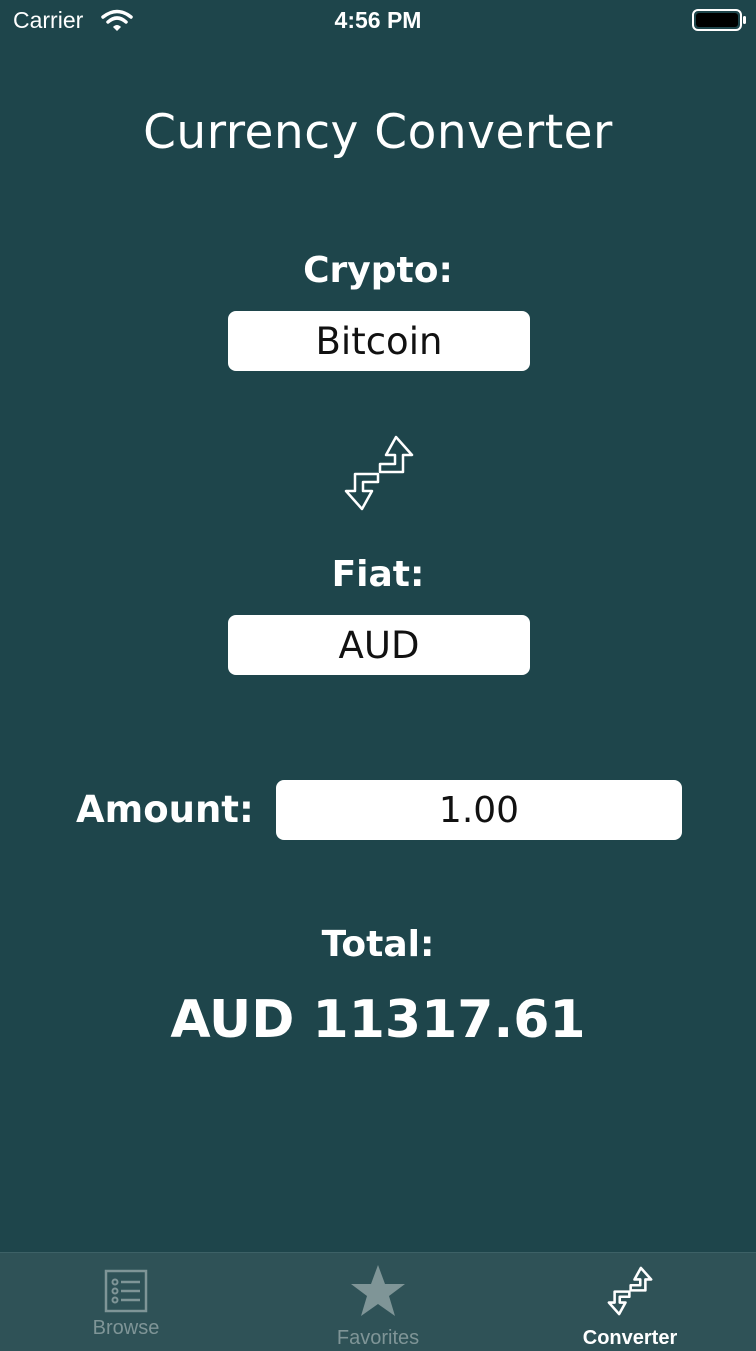  Describe the element at coordinates (126, 1291) in the screenshot. I see `list-icon` at that location.